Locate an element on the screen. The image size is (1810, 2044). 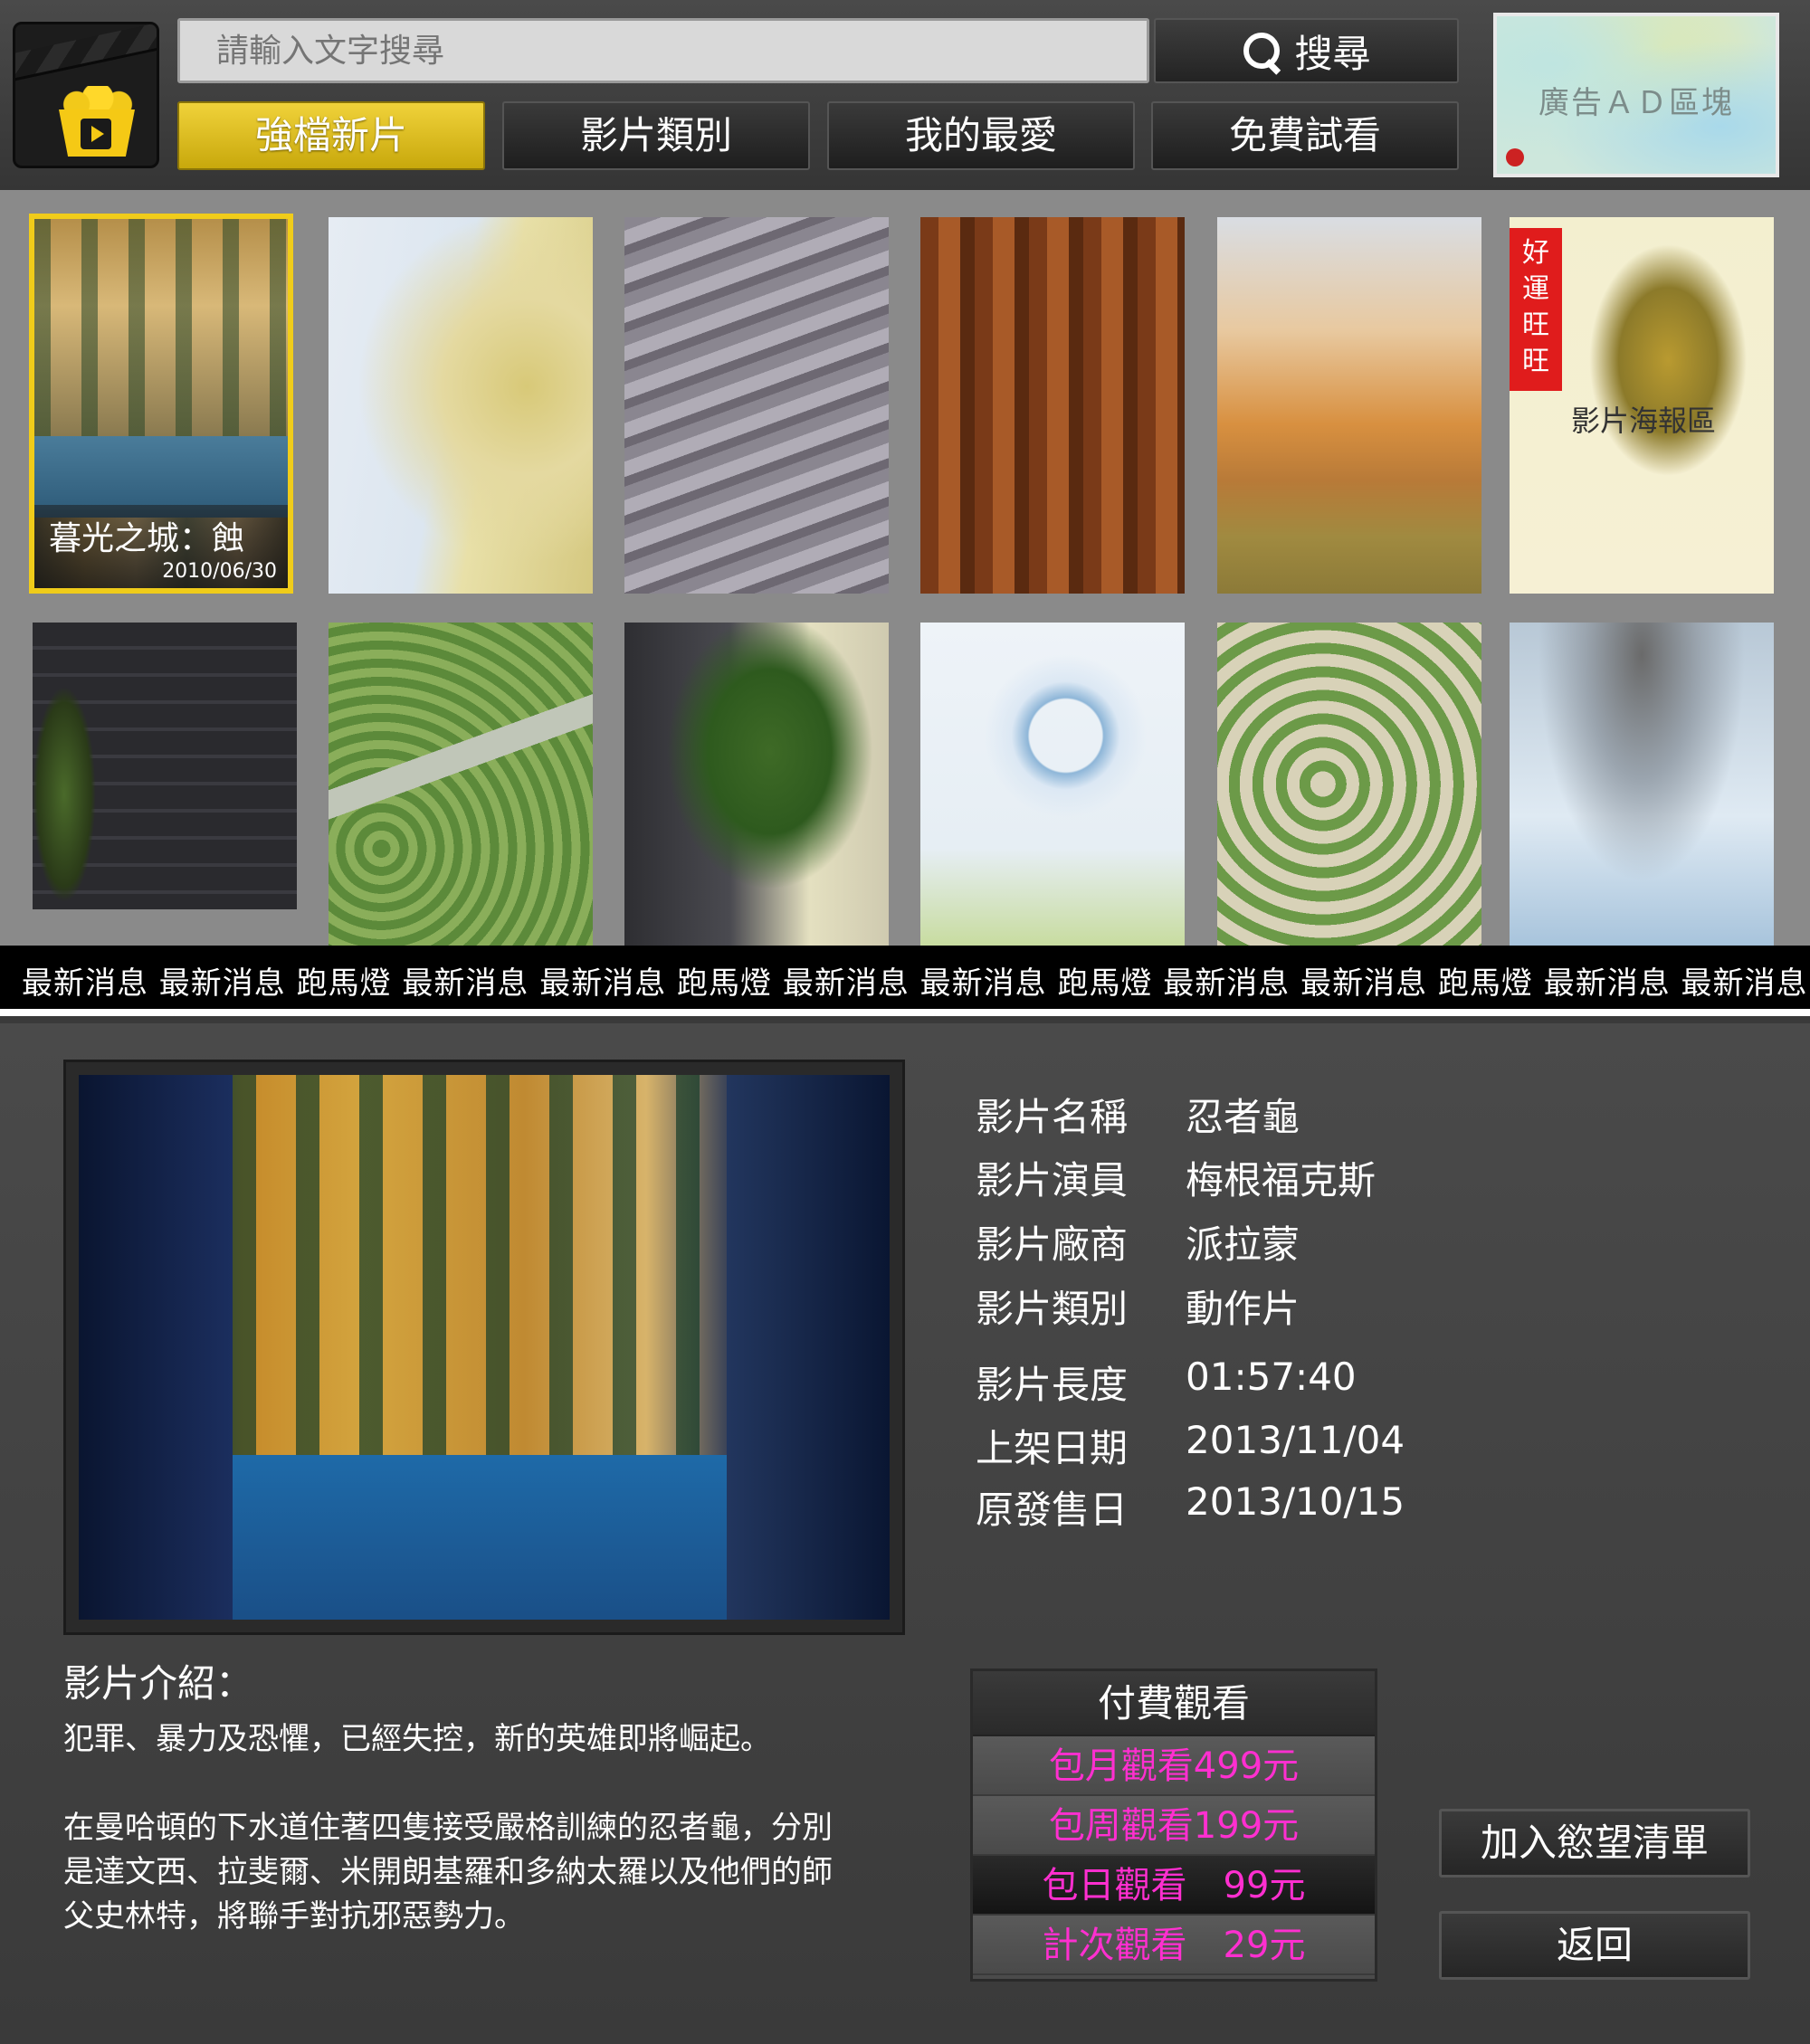
tab-favorites: 我的最愛 is located at coordinates (981, 135).